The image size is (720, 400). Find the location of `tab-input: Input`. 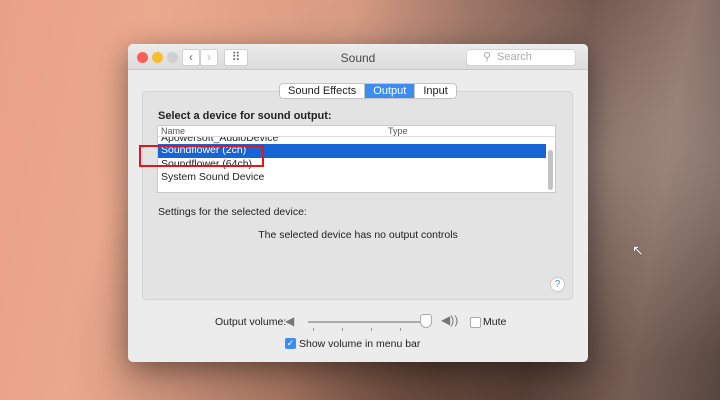

tab-input: Input is located at coordinates (435, 91).